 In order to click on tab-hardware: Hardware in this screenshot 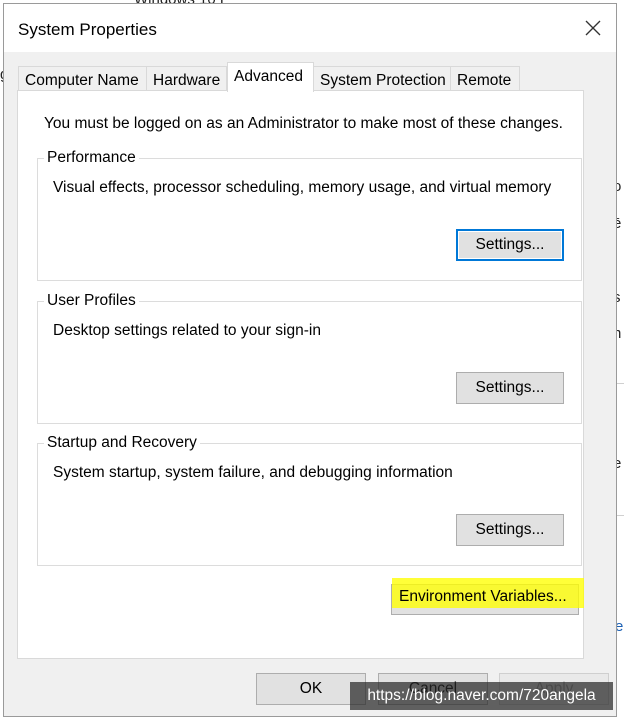, I will do `click(186, 78)`.